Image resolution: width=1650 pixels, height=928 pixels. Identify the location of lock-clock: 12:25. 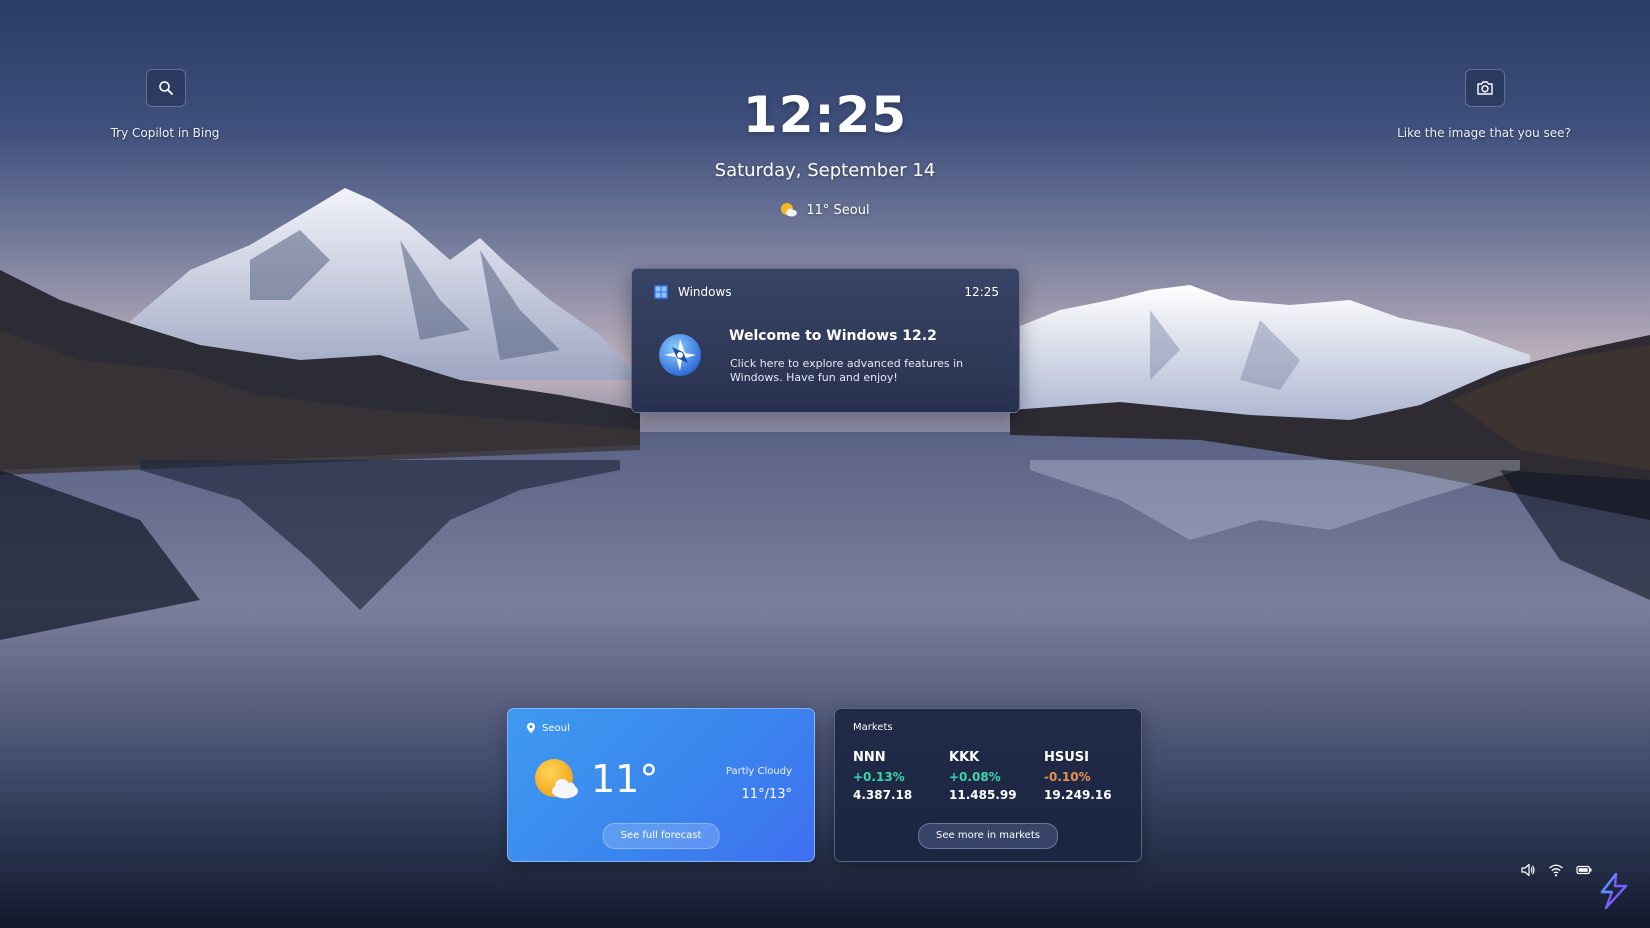
(825, 115).